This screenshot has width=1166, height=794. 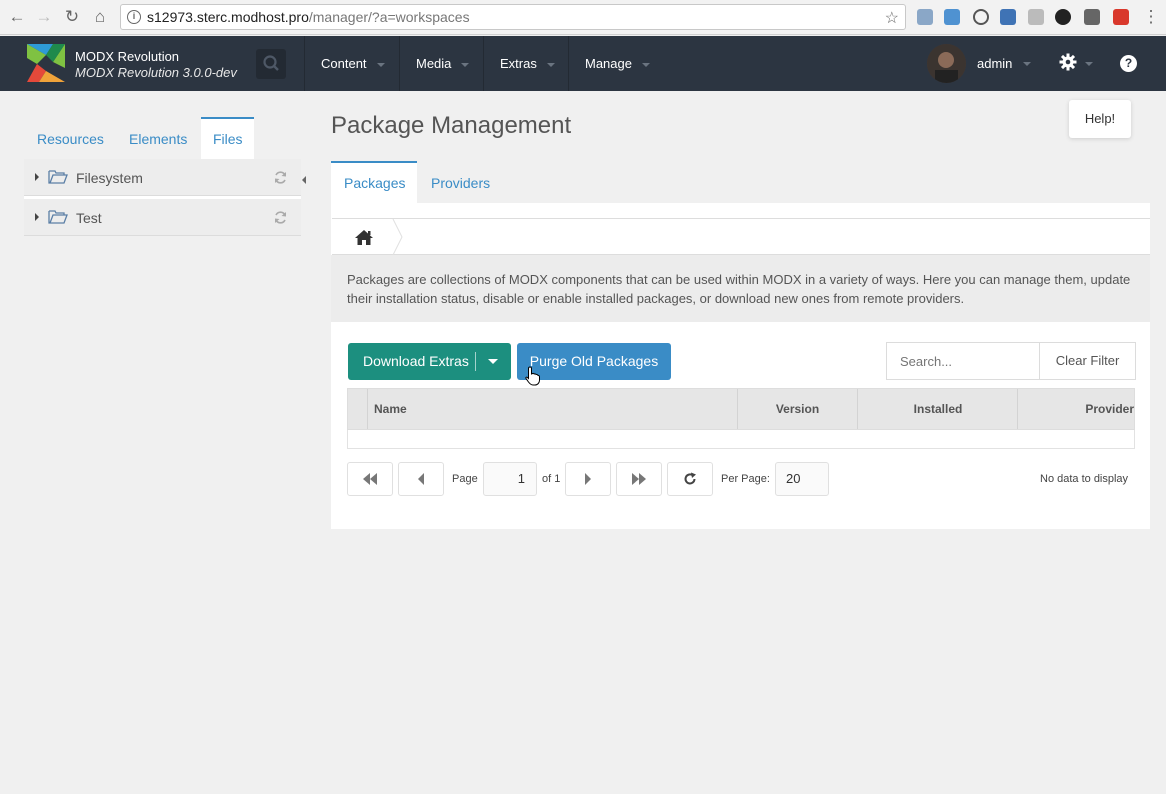 What do you see at coordinates (351, 63) in the screenshot?
I see `nav-content: Content` at bounding box center [351, 63].